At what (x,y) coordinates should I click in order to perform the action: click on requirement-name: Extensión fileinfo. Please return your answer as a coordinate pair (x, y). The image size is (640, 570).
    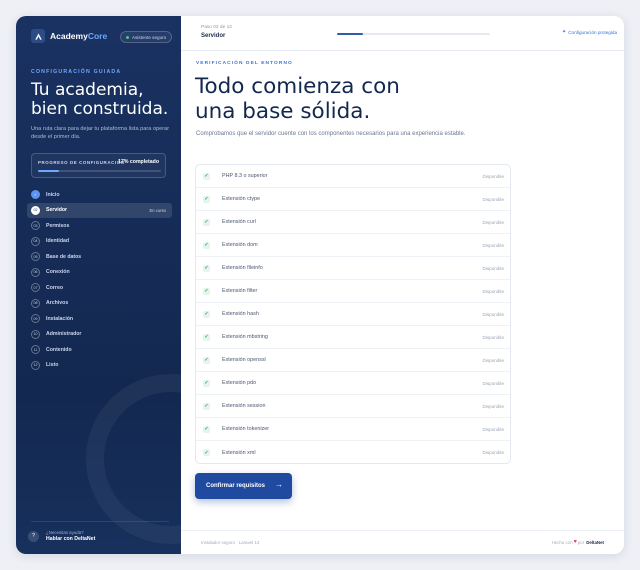
    Looking at the image, I should click on (242, 268).